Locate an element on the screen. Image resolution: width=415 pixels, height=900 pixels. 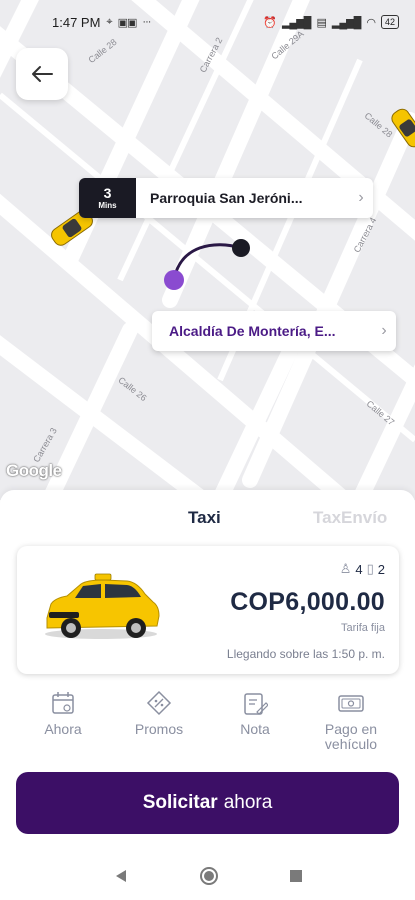
eta-badge: 3 Mins is located at coordinates (107, 198).